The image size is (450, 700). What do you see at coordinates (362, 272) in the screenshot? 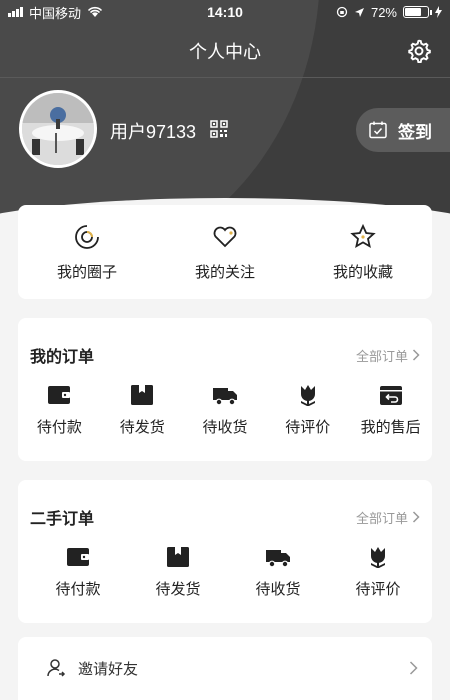
I see `quick-link-label: 我的收藏` at bounding box center [362, 272].